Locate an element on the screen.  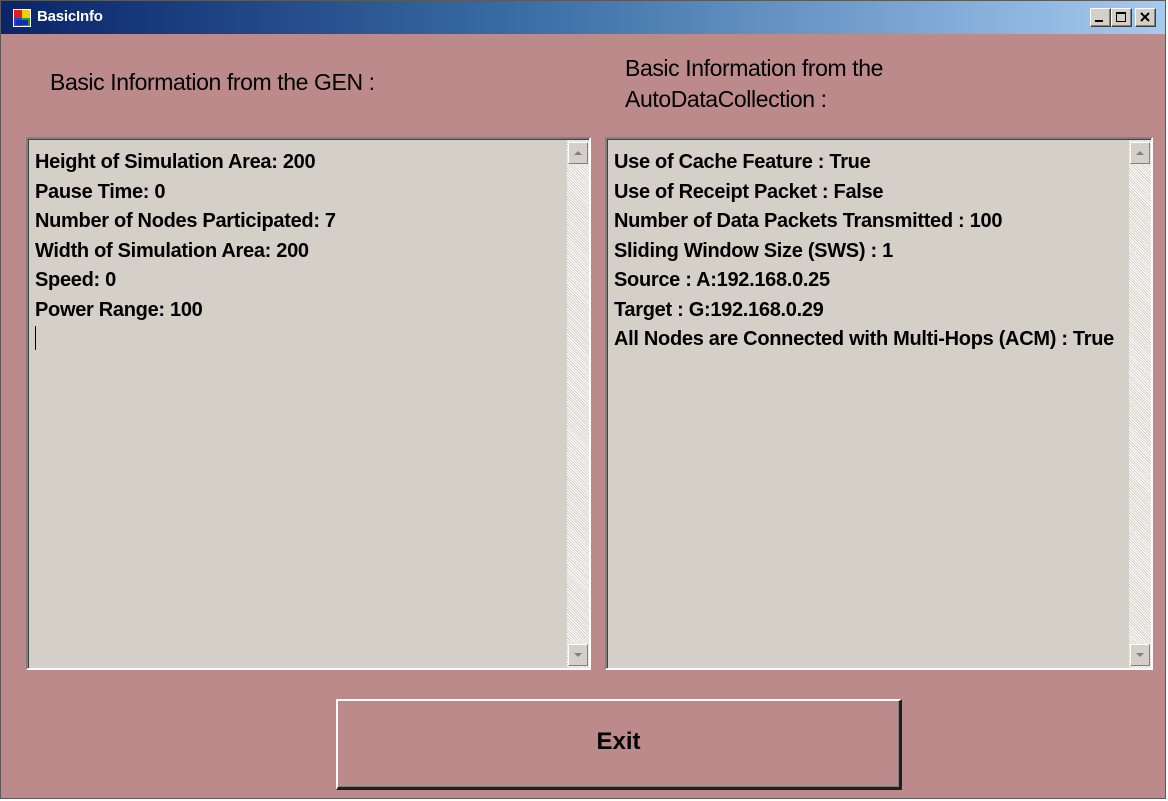
gen-info-scrollbar is located at coordinates (578, 404).